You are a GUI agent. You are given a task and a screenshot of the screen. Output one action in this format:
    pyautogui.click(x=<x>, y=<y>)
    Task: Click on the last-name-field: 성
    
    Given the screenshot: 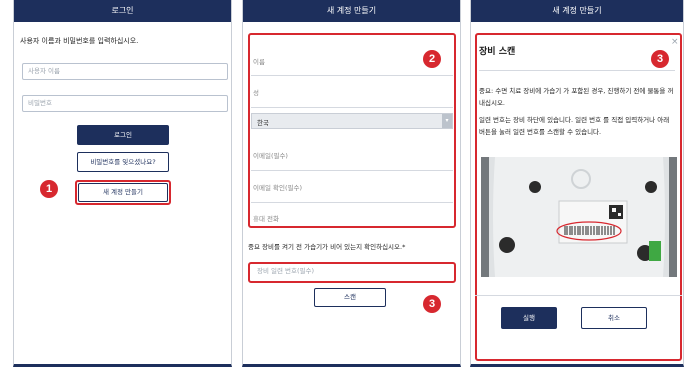 What is the action you would take?
    pyautogui.click(x=256, y=92)
    